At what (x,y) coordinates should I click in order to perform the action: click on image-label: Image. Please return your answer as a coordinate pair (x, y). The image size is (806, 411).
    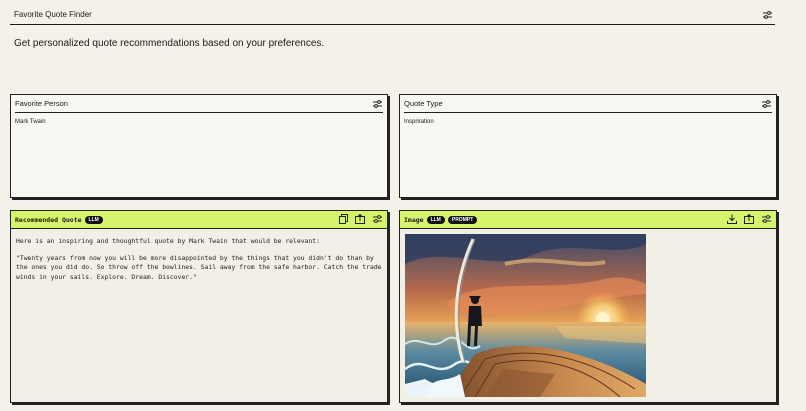
    Looking at the image, I should click on (414, 220).